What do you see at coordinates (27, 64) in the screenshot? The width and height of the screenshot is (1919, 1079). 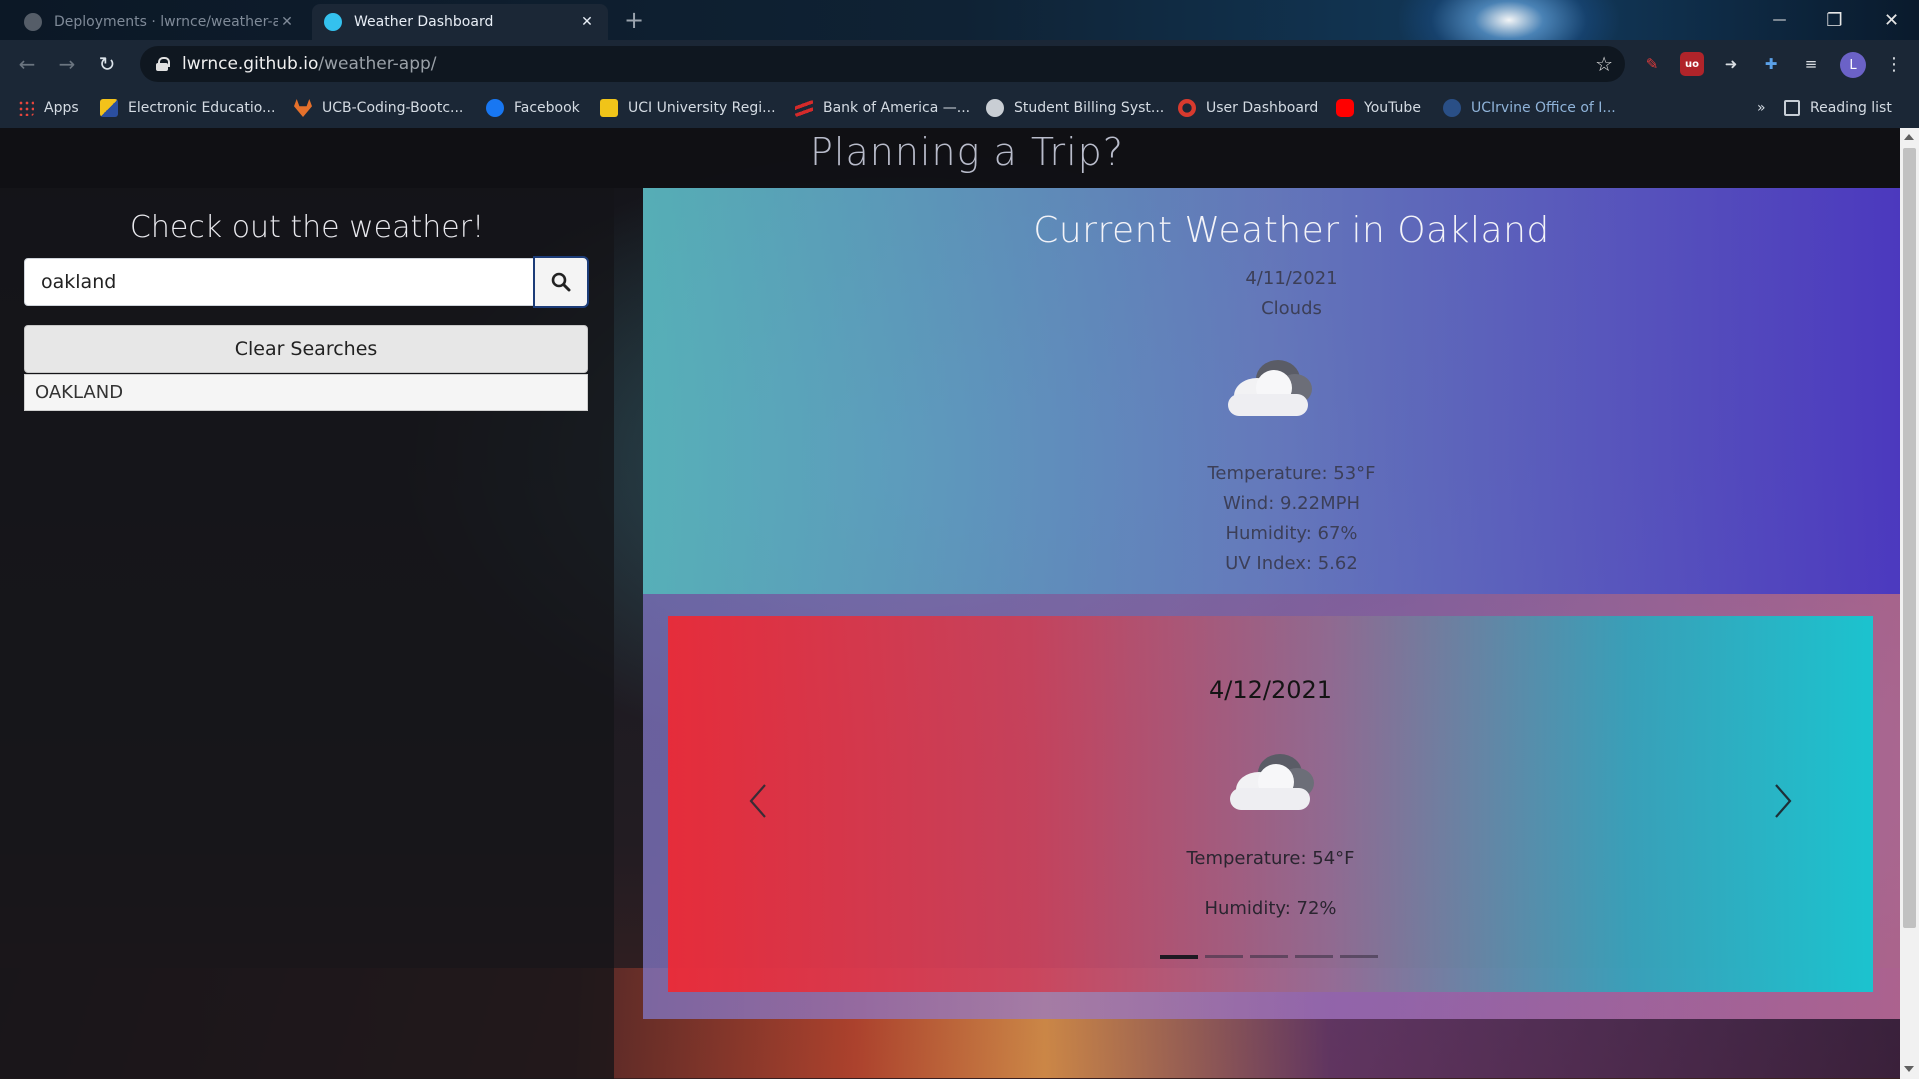 I see `back-icon: ←` at bounding box center [27, 64].